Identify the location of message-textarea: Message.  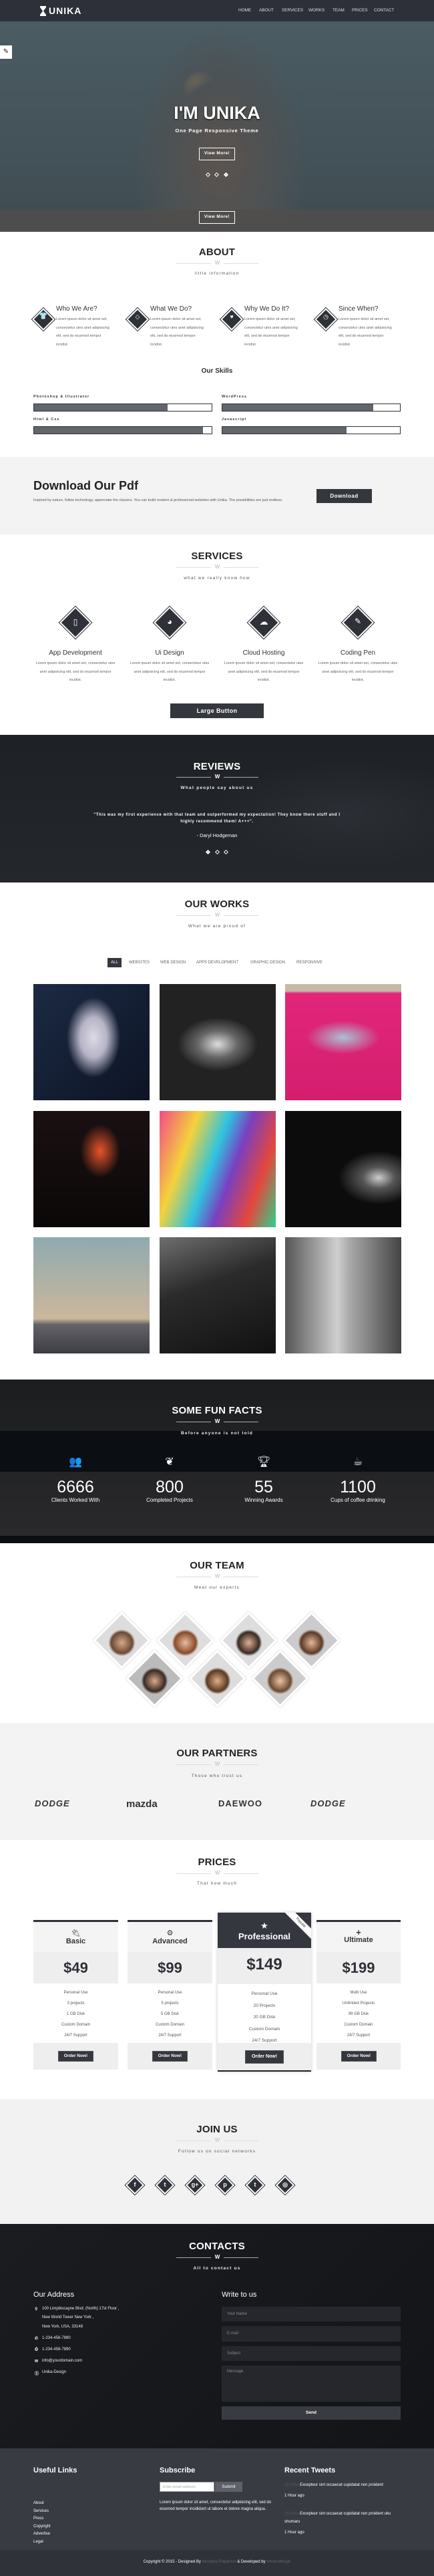
(311, 2384).